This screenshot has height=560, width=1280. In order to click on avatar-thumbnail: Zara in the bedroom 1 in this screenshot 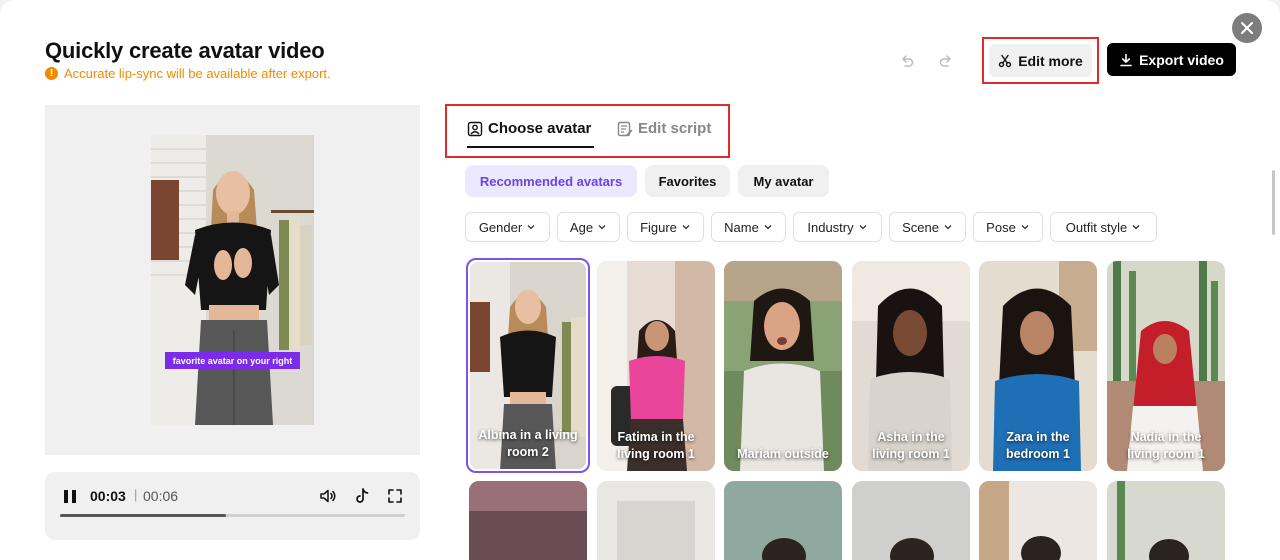, I will do `click(1038, 366)`.